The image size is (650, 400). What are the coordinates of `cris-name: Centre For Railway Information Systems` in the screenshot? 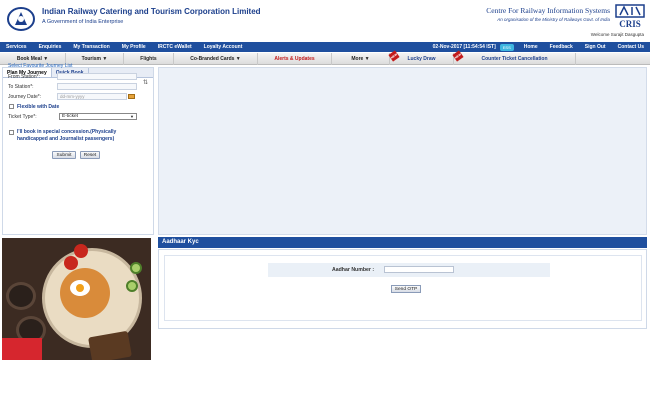 It's located at (548, 10).